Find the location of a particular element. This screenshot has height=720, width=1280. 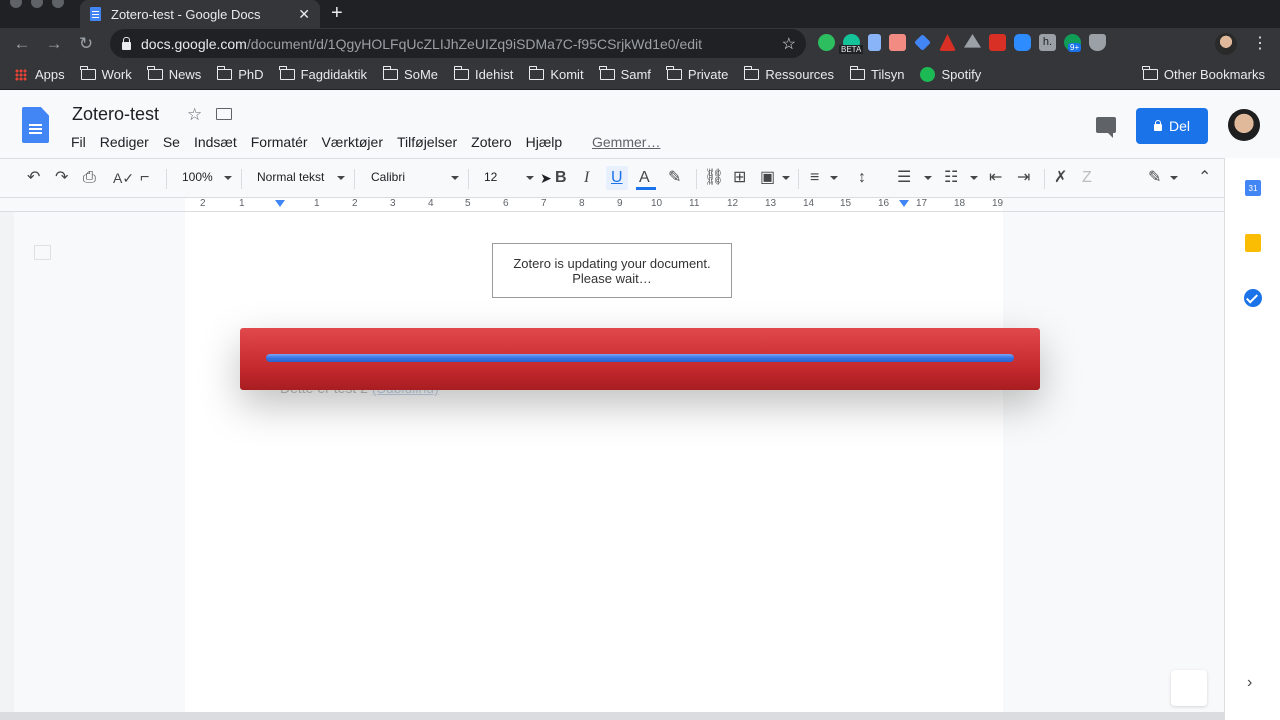

decrease-indent-icon: ⇤ is located at coordinates (995, 178).